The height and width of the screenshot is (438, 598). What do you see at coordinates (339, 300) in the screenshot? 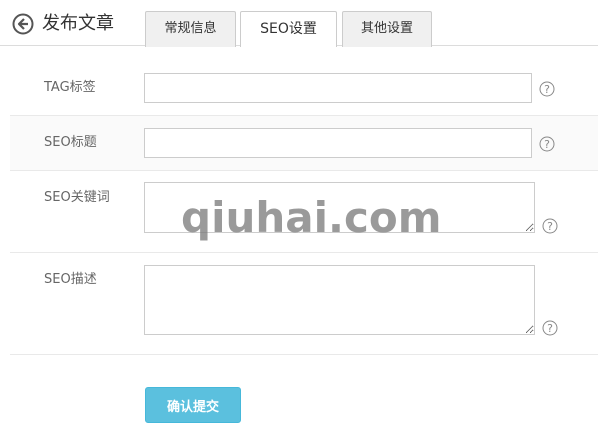
I see `seo-description-textarea` at bounding box center [339, 300].